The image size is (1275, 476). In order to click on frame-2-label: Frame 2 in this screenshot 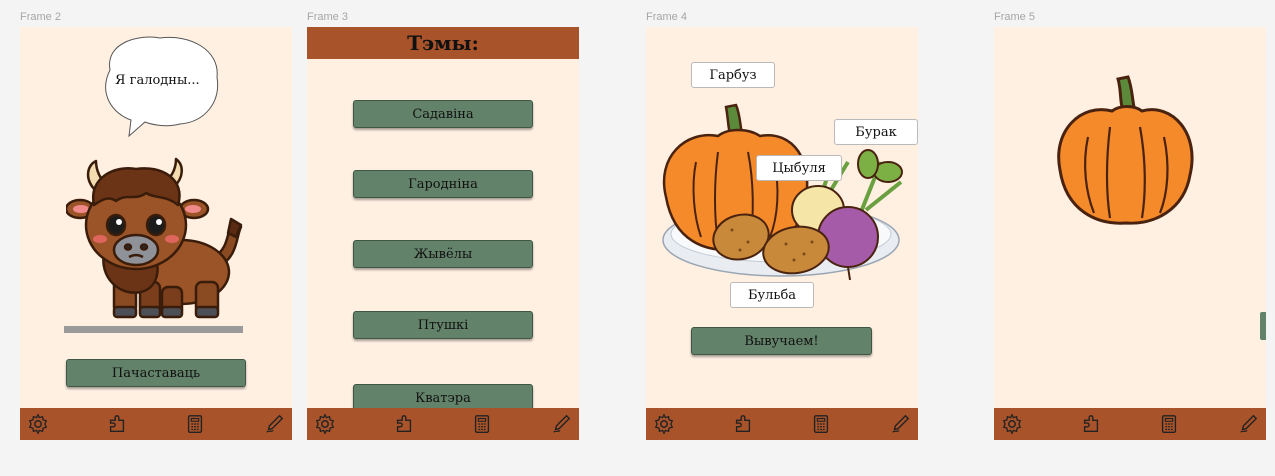, I will do `click(40, 17)`.